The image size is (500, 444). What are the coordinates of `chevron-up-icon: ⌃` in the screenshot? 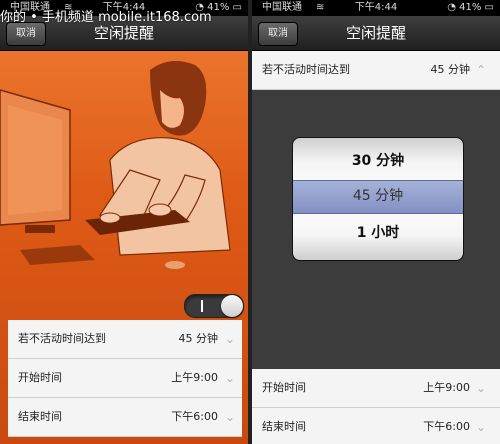 It's located at (480, 70).